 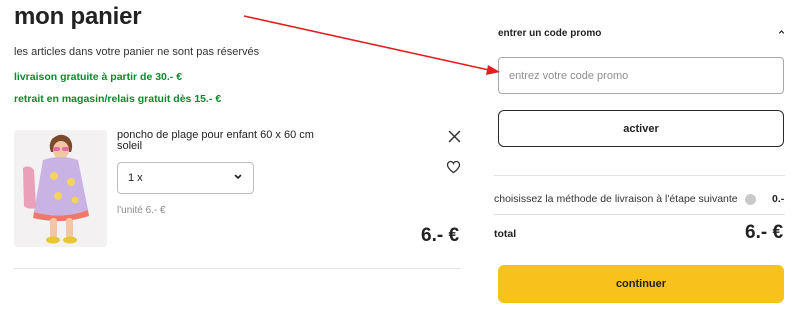 What do you see at coordinates (185, 178) in the screenshot?
I see `quantity-select: 1 x` at bounding box center [185, 178].